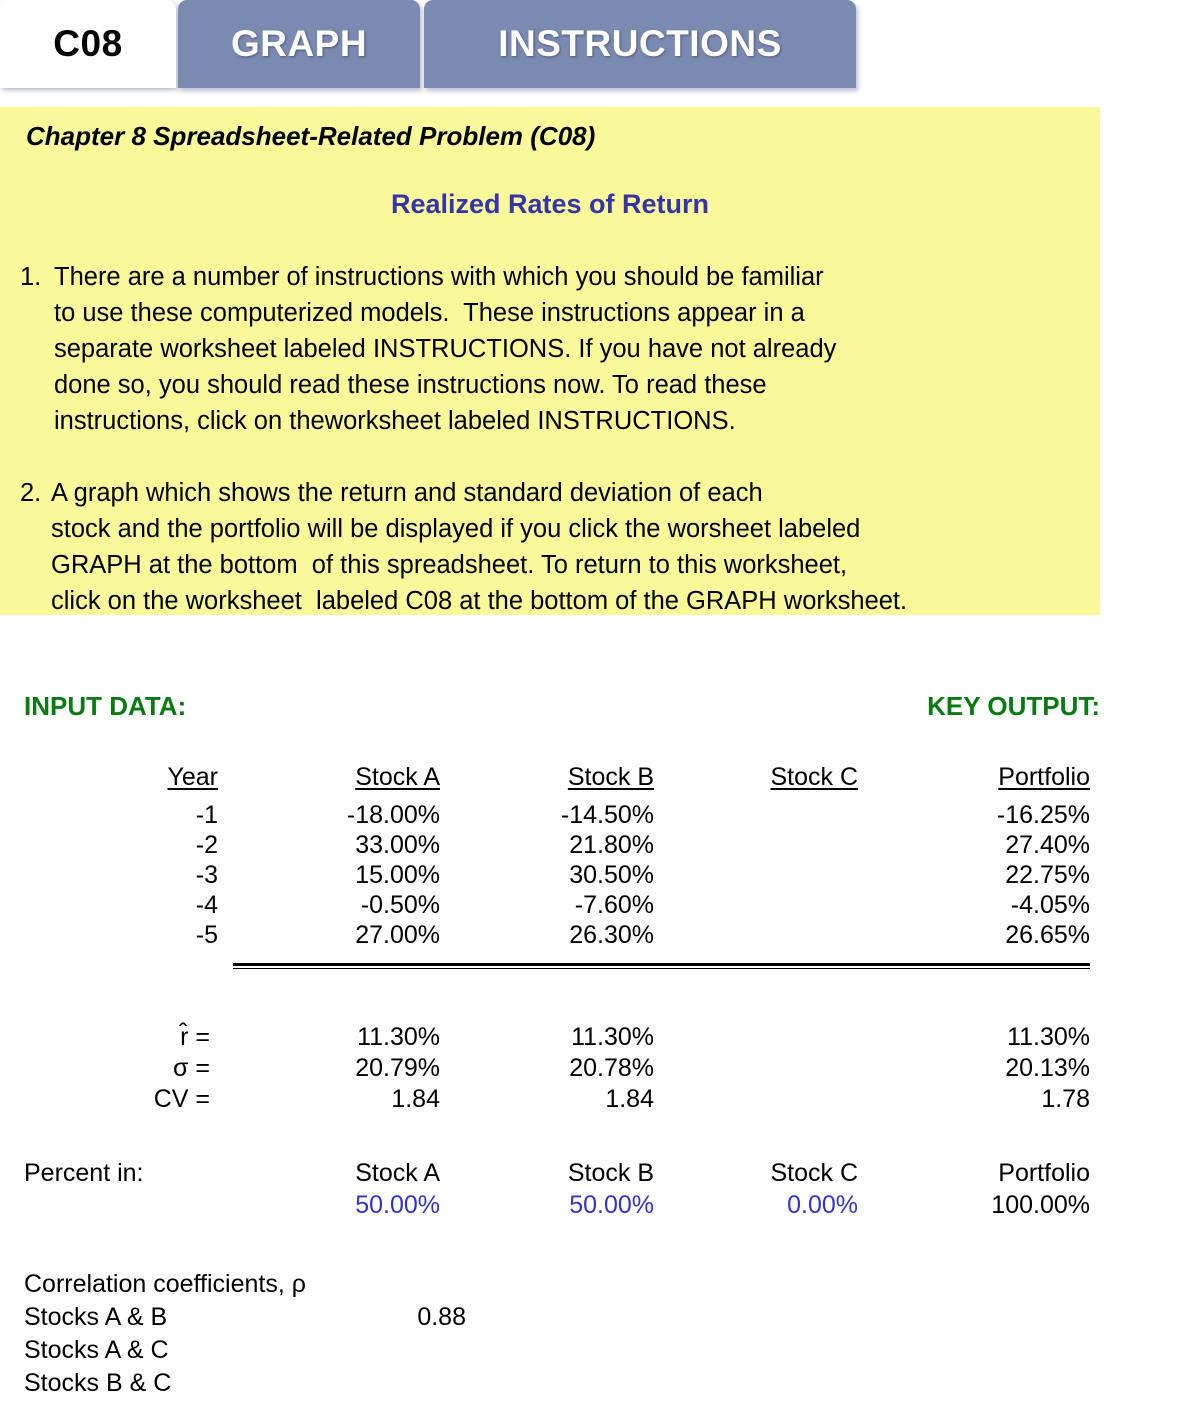 Image resolution: width=1200 pixels, height=1421 pixels. I want to click on column-header-stock-b: Stock B, so click(610, 777).